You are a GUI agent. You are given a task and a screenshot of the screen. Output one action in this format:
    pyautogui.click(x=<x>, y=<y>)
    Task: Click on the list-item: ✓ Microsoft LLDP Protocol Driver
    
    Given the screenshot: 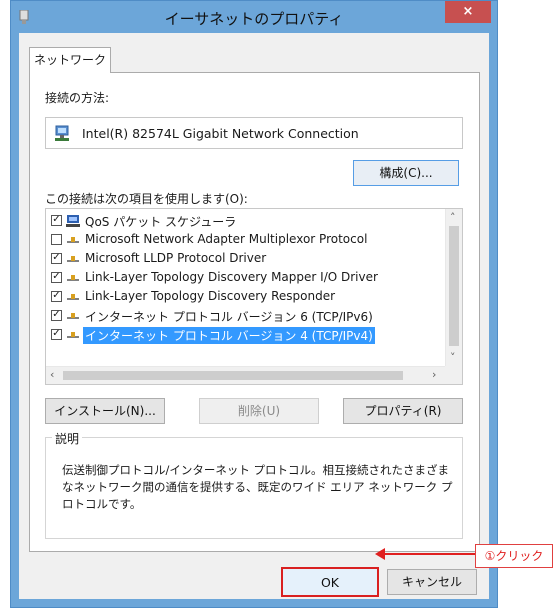 What is the action you would take?
    pyautogui.click(x=246, y=259)
    